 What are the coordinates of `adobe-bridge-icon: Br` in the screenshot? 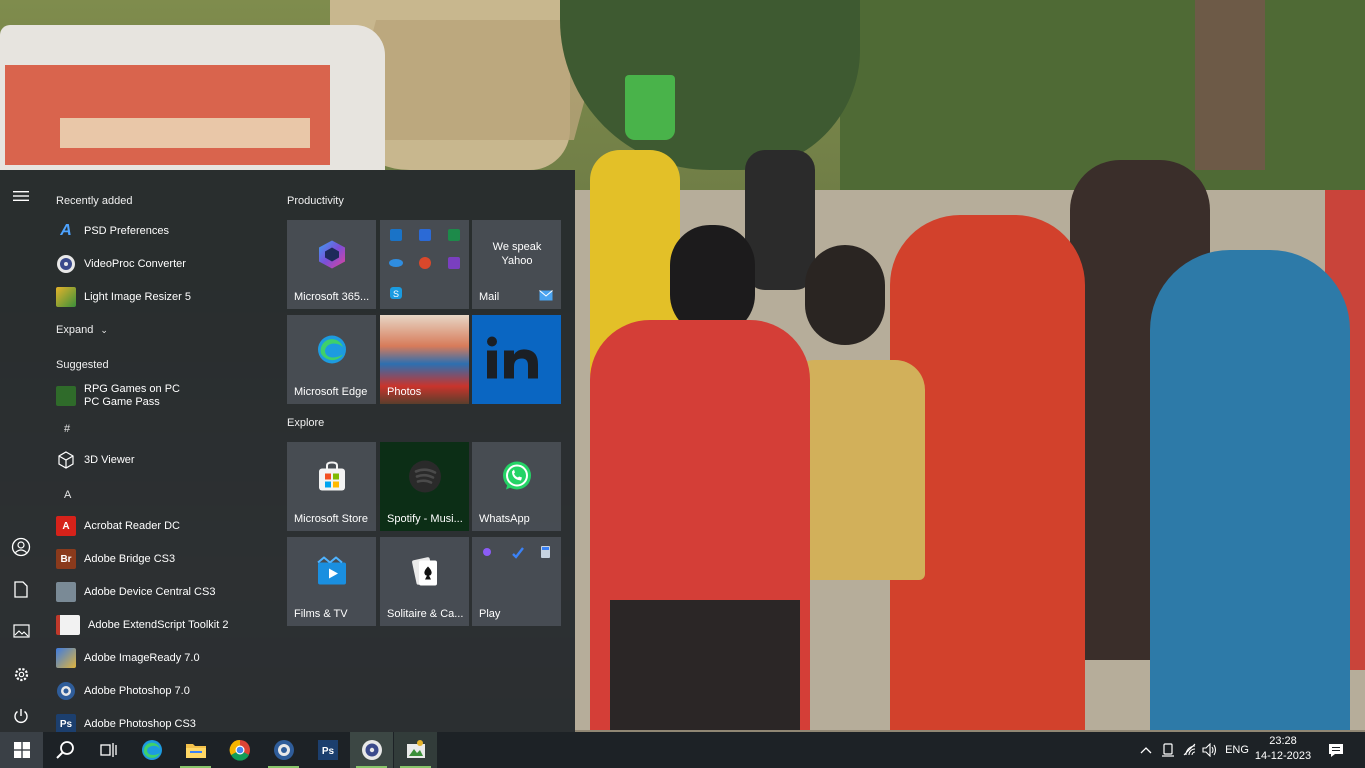 It's located at (66, 559).